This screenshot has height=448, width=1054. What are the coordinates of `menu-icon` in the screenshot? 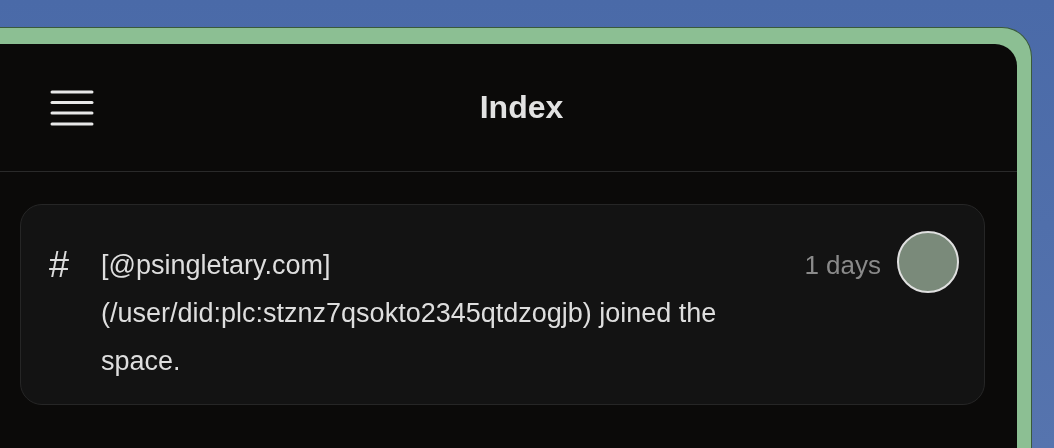 It's located at (72, 107).